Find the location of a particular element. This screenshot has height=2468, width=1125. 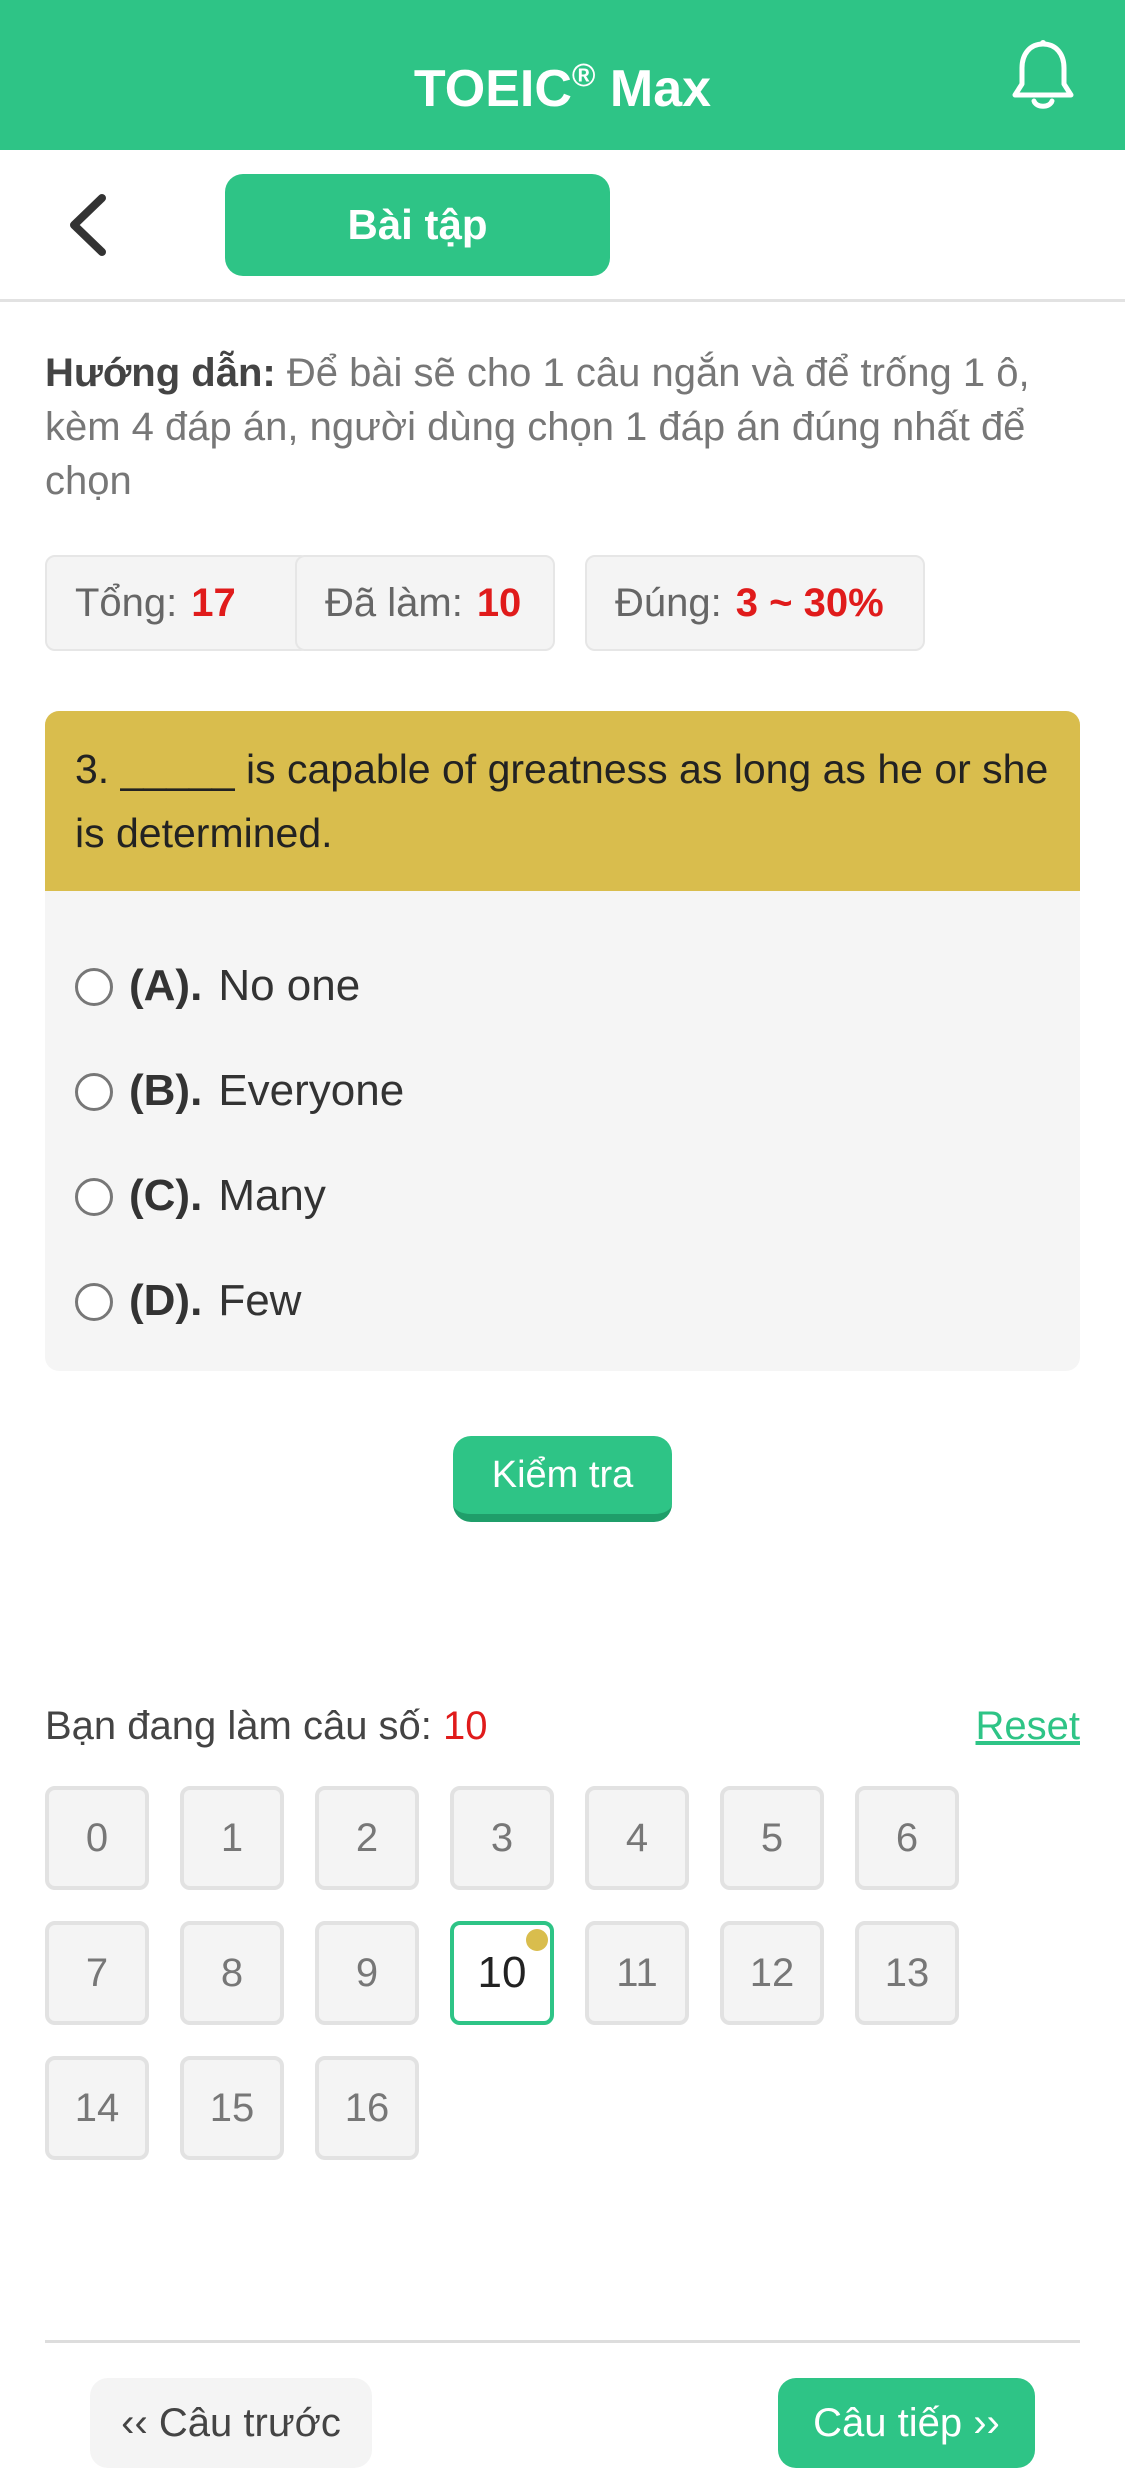

subheader: Bài tập is located at coordinates (562, 226).